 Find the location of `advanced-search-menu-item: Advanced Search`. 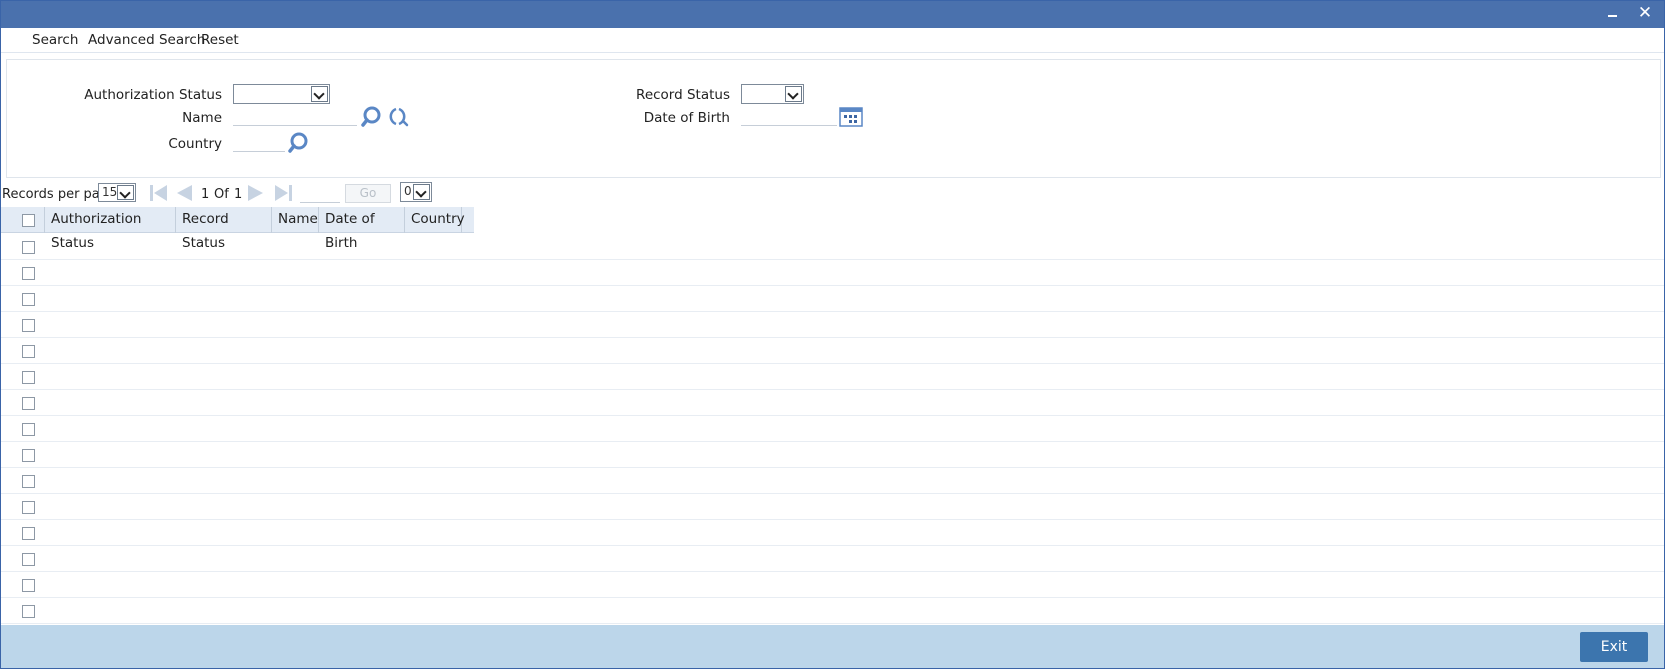

advanced-search-menu-item: Advanced Search is located at coordinates (146, 40).